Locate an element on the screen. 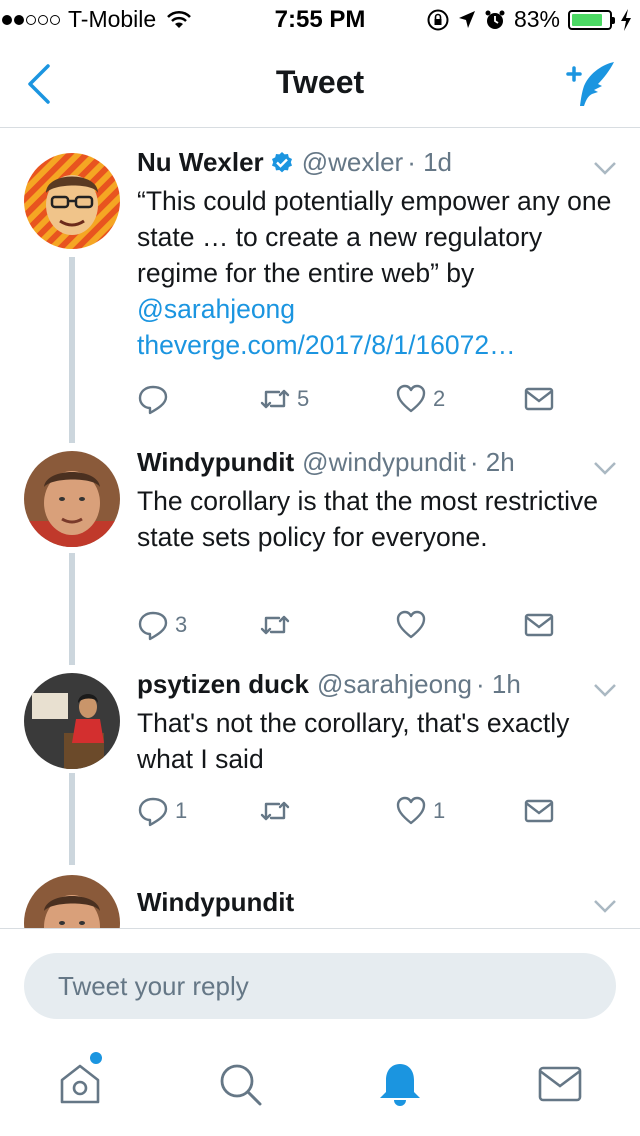 The height and width of the screenshot is (1136, 640). author-handle: @windypundit is located at coordinates (384, 462).